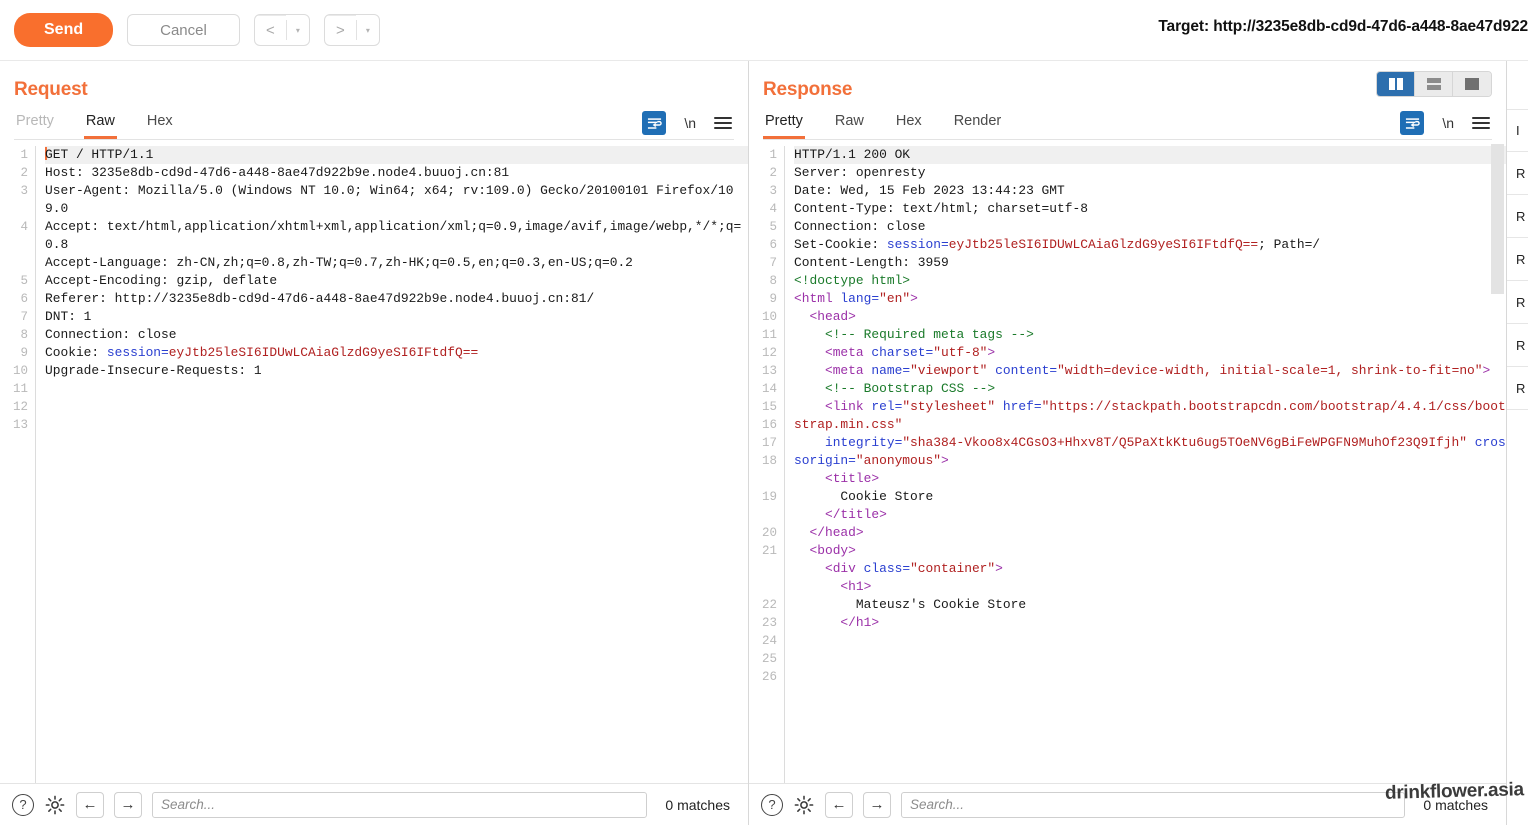 Image resolution: width=1528 pixels, height=825 pixels. I want to click on code-token: HTTP/1.1 200 OK, so click(852, 154).